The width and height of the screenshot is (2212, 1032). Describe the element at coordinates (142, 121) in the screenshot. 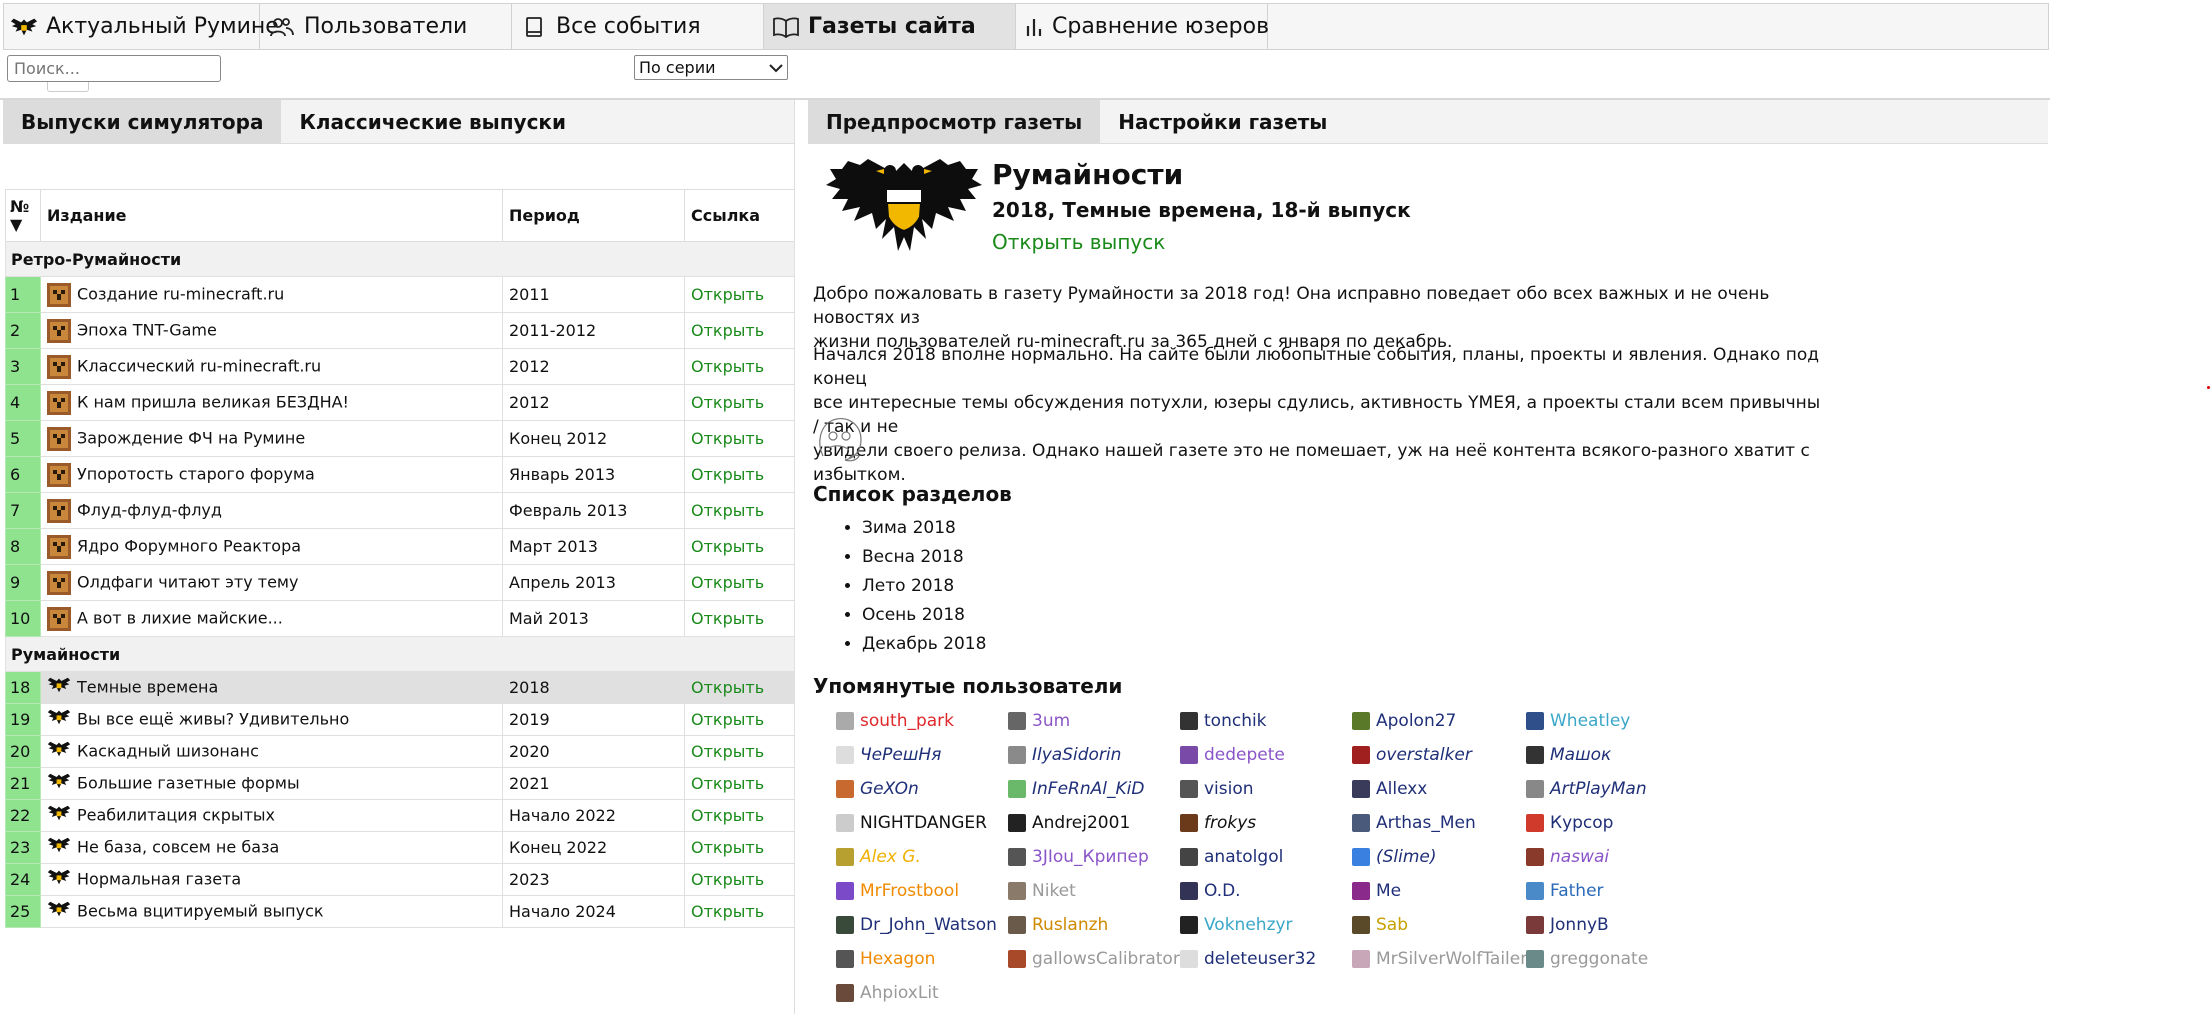

I see `tab-simulator-issues: Выпуски симулятора` at that location.